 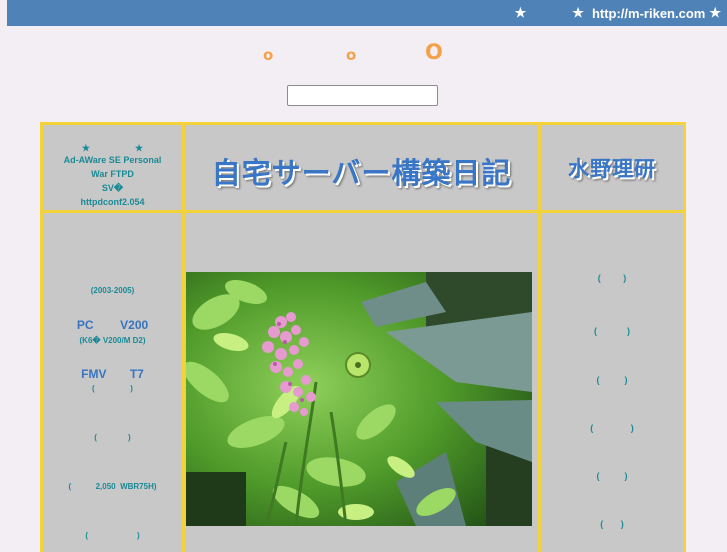 What do you see at coordinates (112, 290) in the screenshot?
I see `range-text: (2003-2005)` at bounding box center [112, 290].